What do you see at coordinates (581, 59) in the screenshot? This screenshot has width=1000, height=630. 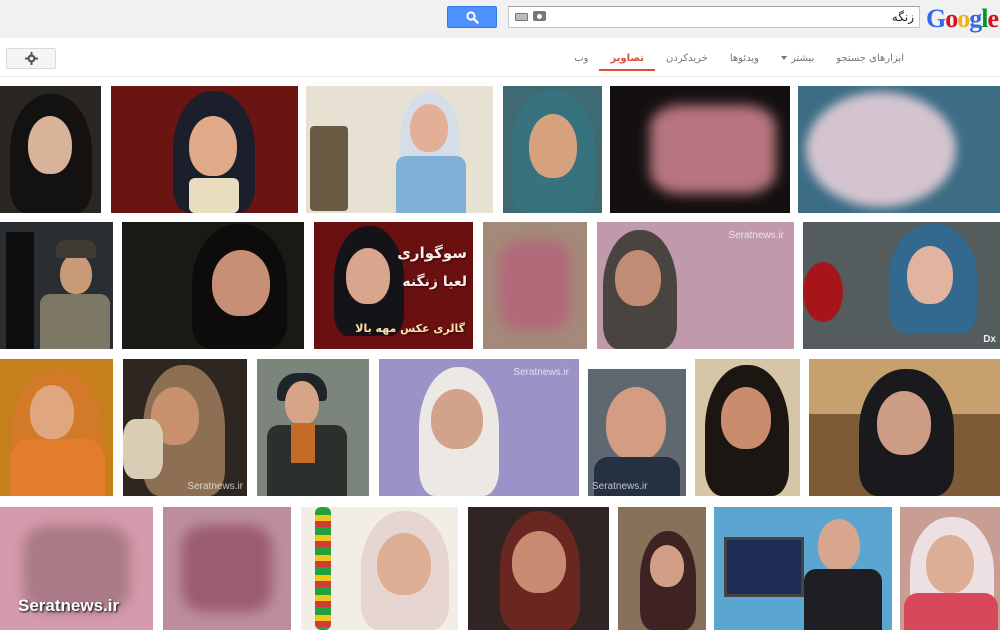 I see `tab-web: وب` at bounding box center [581, 59].